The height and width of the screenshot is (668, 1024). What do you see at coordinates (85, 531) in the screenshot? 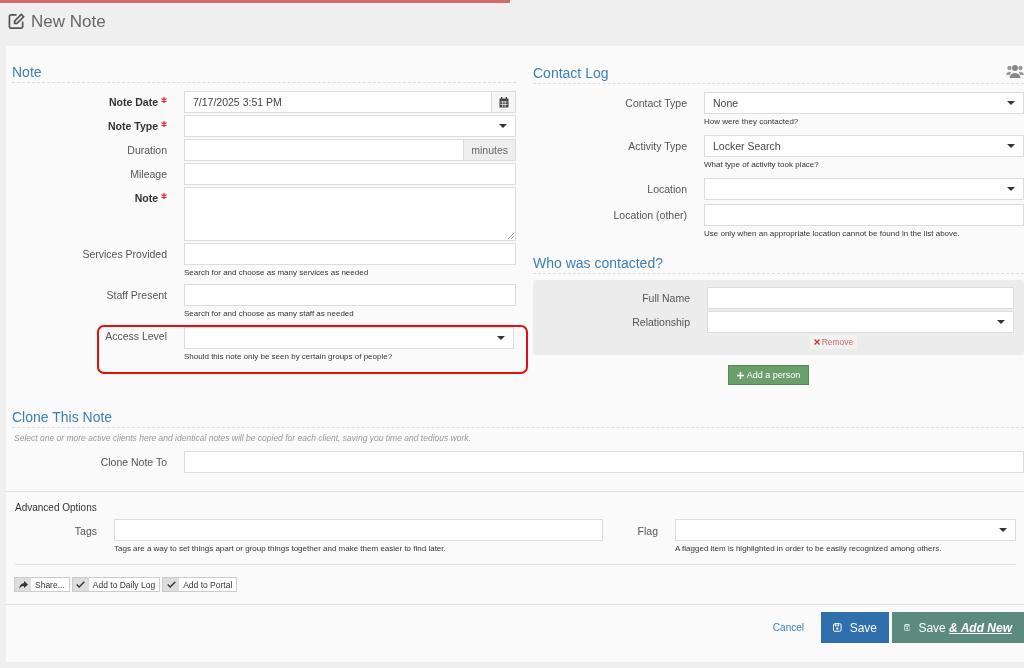
I see `field-label: Tags` at bounding box center [85, 531].